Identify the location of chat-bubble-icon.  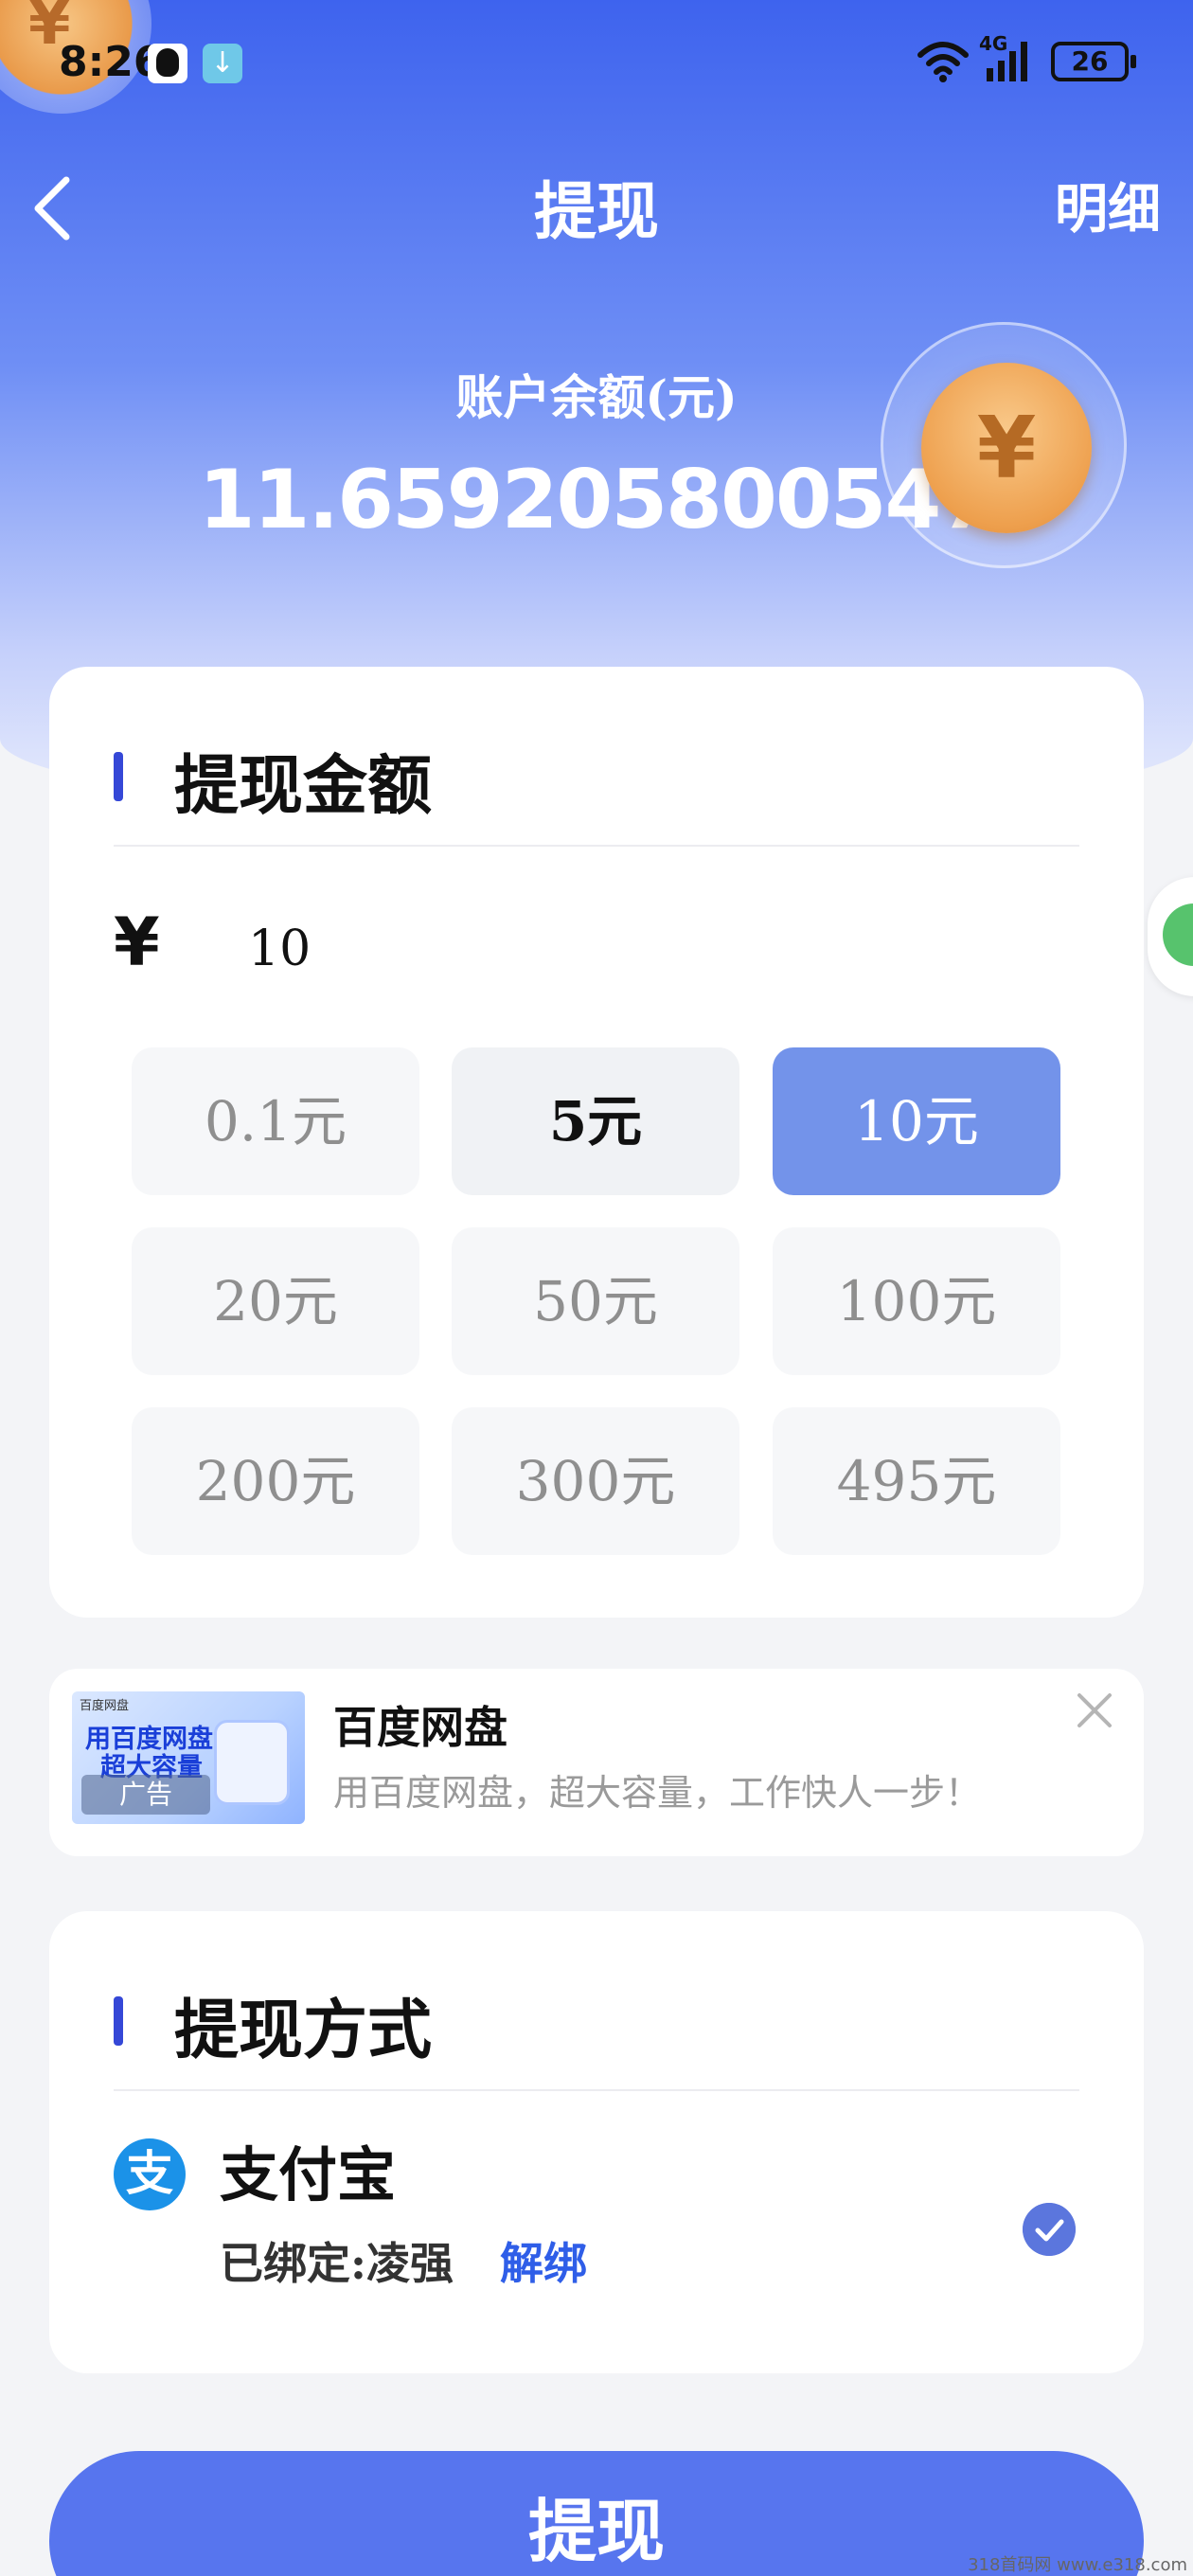
(1178, 934).